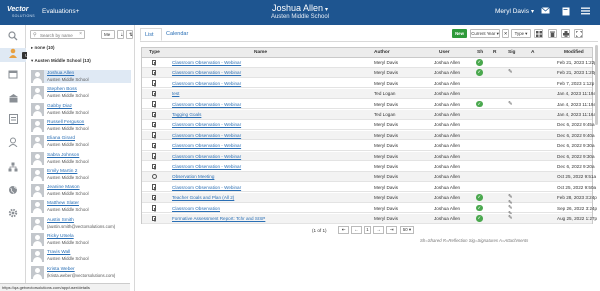 The height and width of the screenshot is (291, 600). What do you see at coordinates (81, 109) in the screenshot?
I see `list-item: Gabby Diaz Austen Middle School` at bounding box center [81, 109].